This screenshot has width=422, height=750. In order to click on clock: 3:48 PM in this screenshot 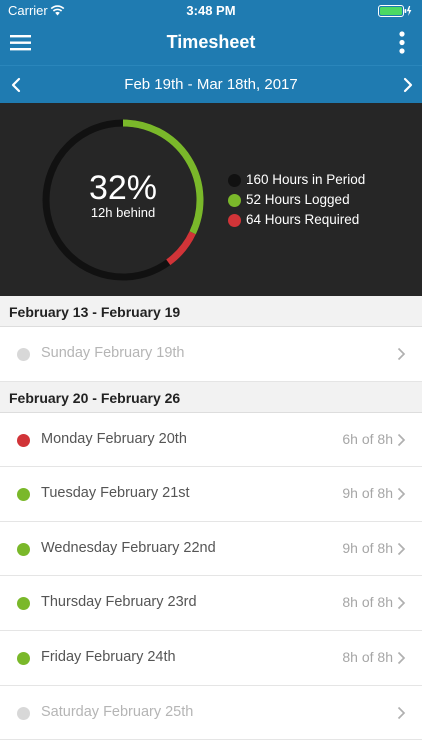, I will do `click(211, 10)`.